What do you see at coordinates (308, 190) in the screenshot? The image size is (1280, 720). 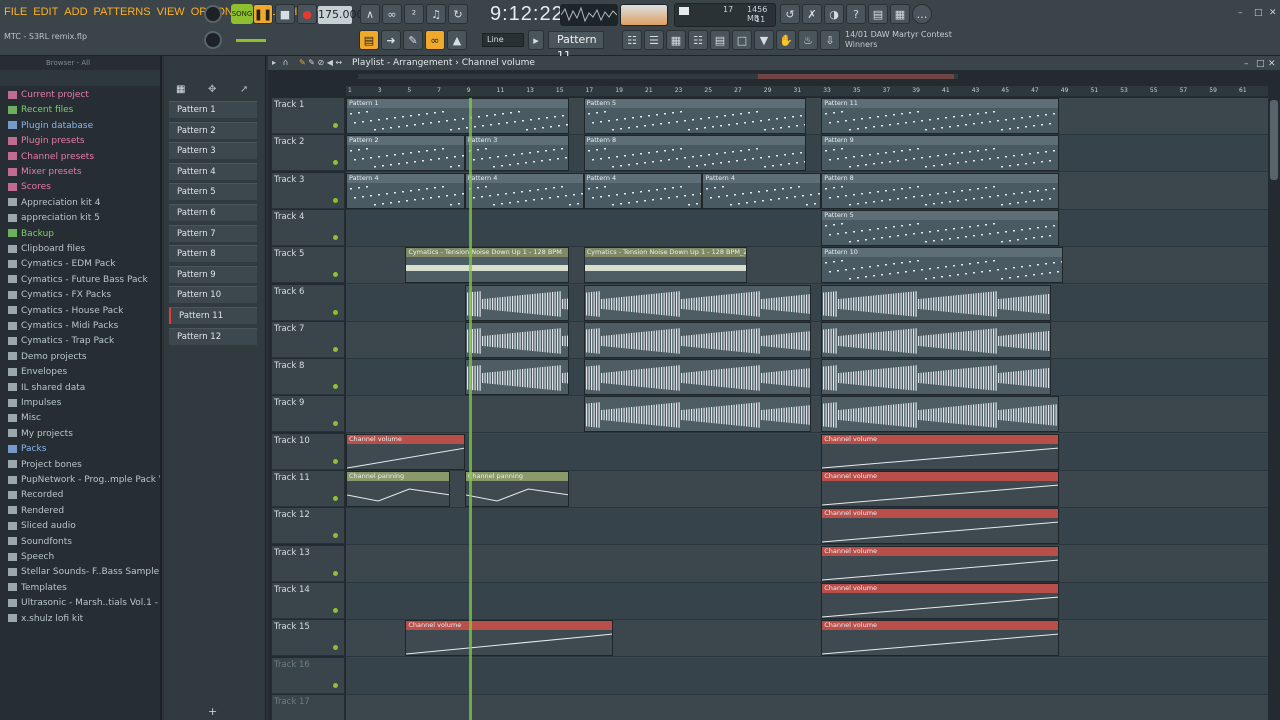 I see `track-header: Track 3` at bounding box center [308, 190].